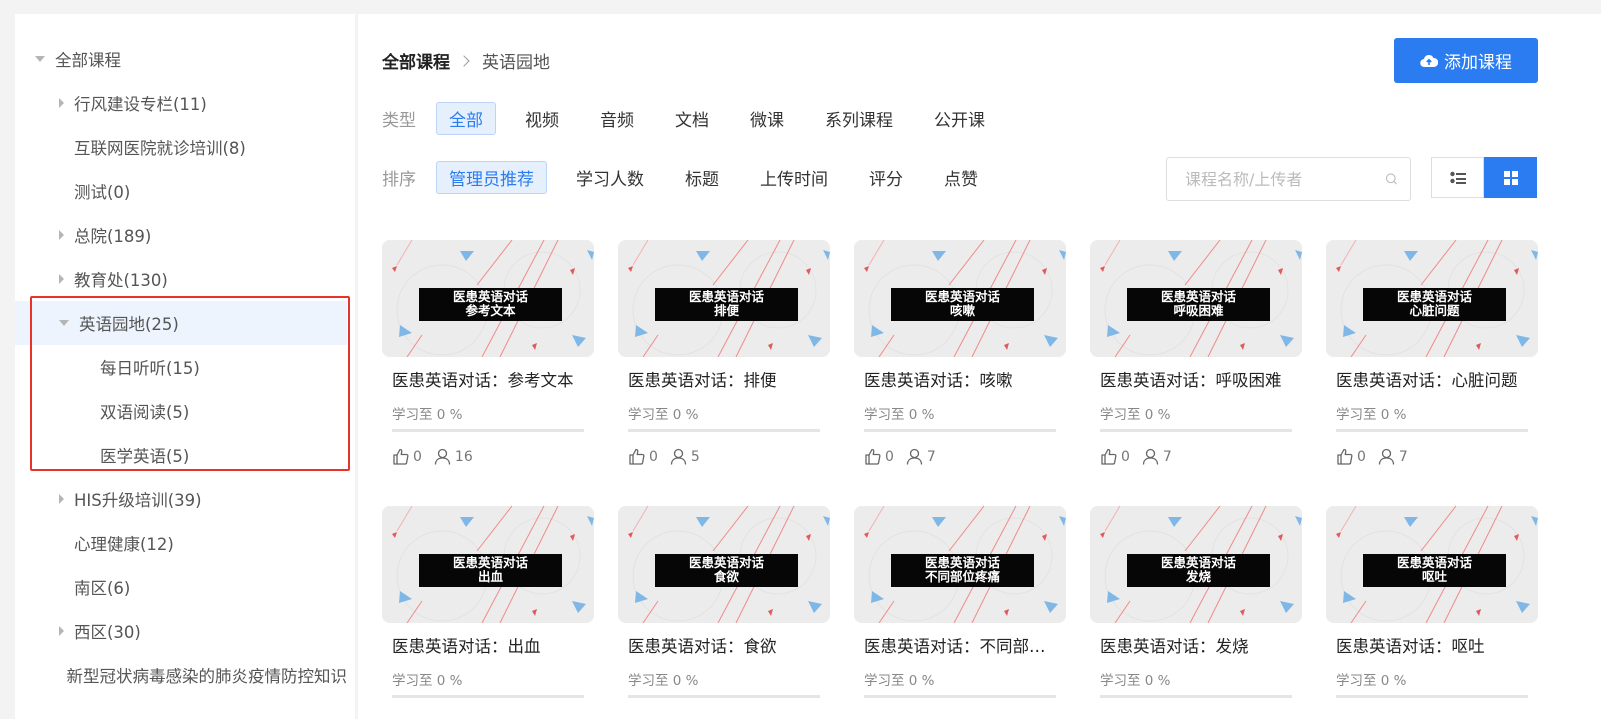  I want to click on search-icon, so click(1391, 179).